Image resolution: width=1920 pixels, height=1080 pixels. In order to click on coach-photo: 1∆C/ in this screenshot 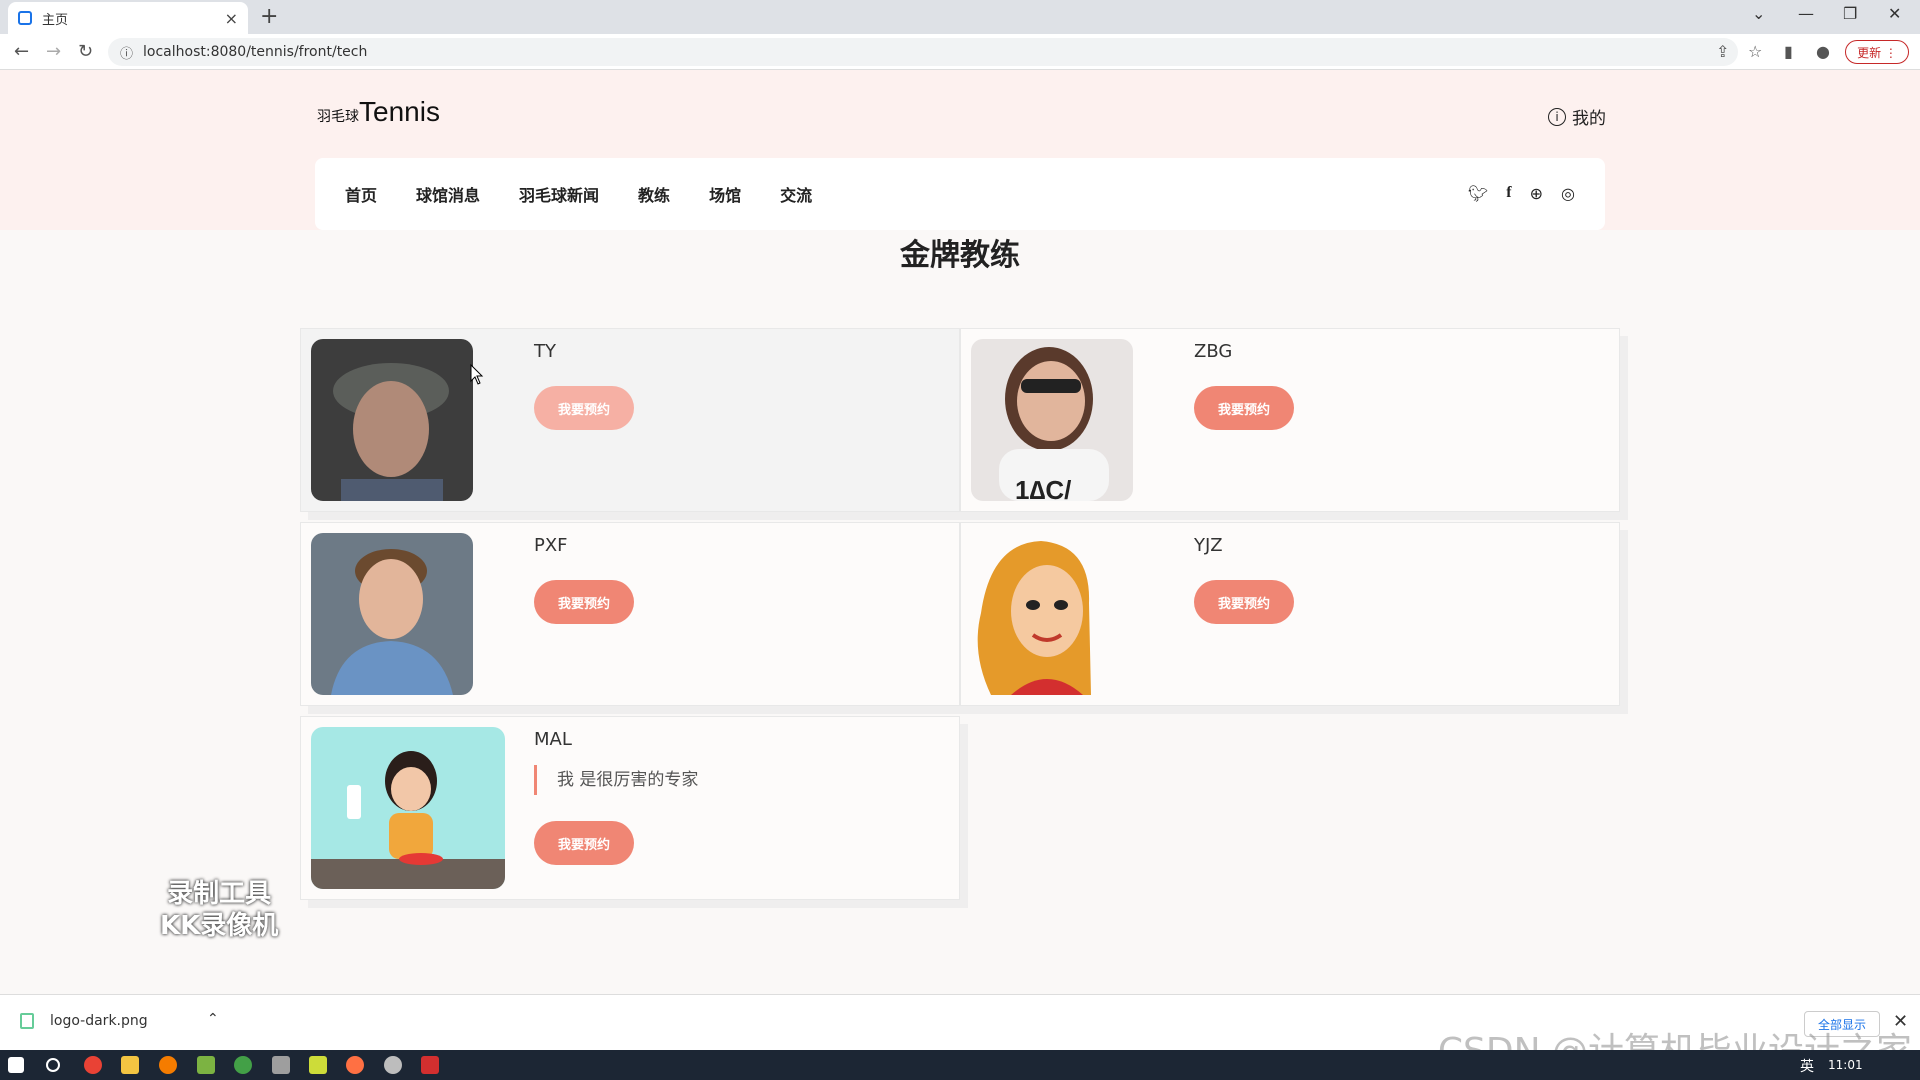, I will do `click(1052, 420)`.